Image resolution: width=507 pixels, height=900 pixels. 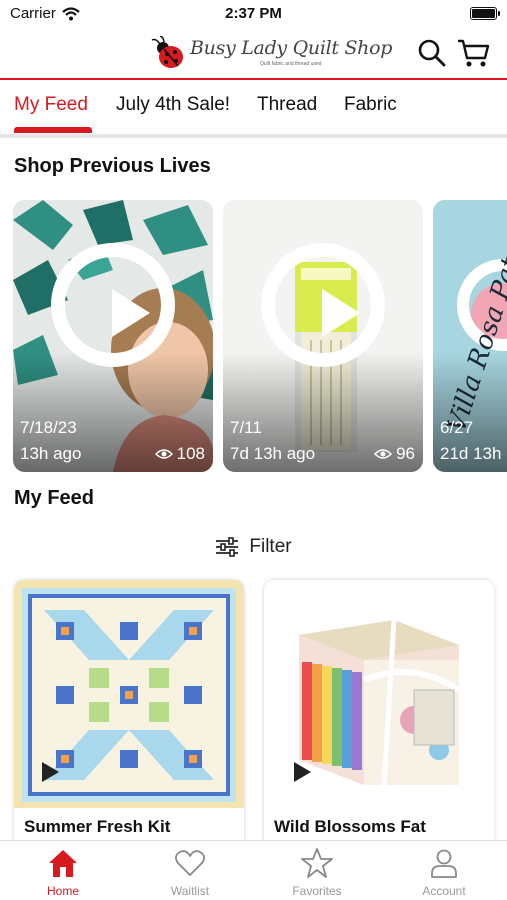 I want to click on nav-label: Favorites, so click(x=317, y=891).